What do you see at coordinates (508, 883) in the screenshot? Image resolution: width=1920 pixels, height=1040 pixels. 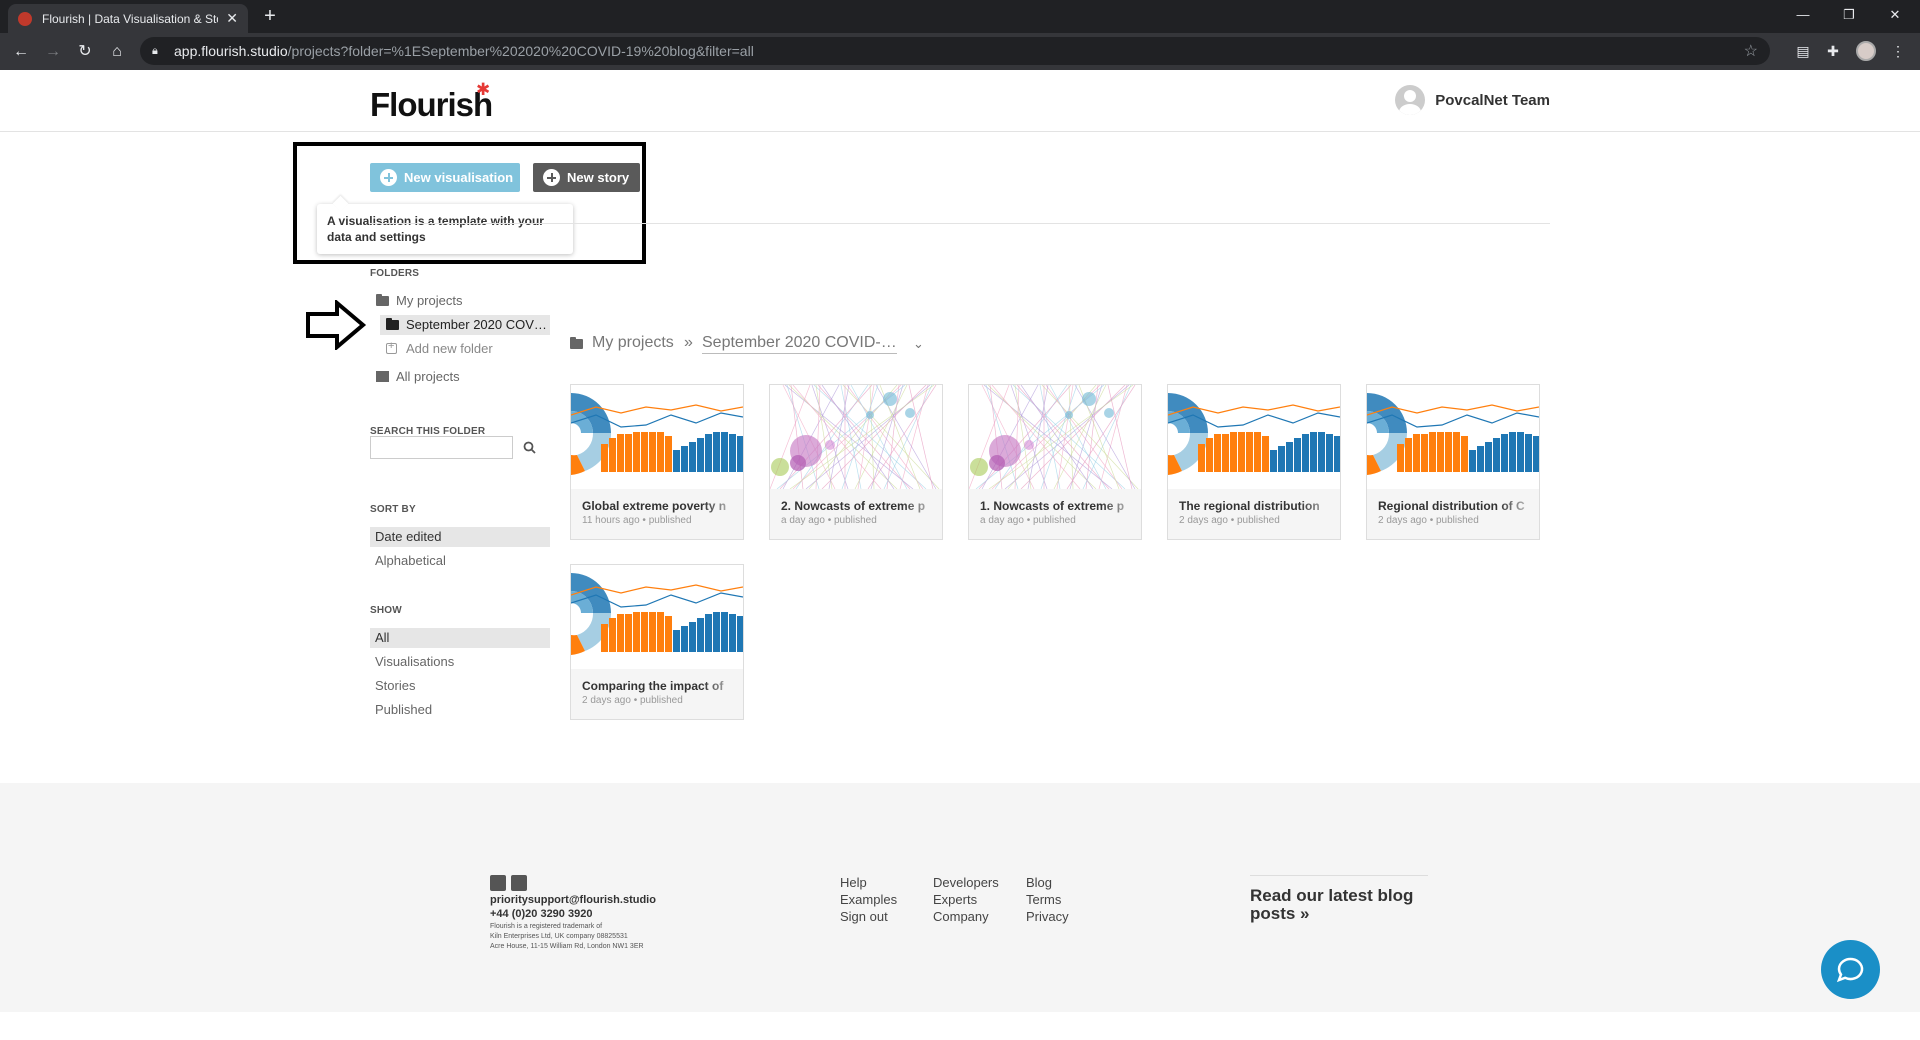 I see `social-links` at bounding box center [508, 883].